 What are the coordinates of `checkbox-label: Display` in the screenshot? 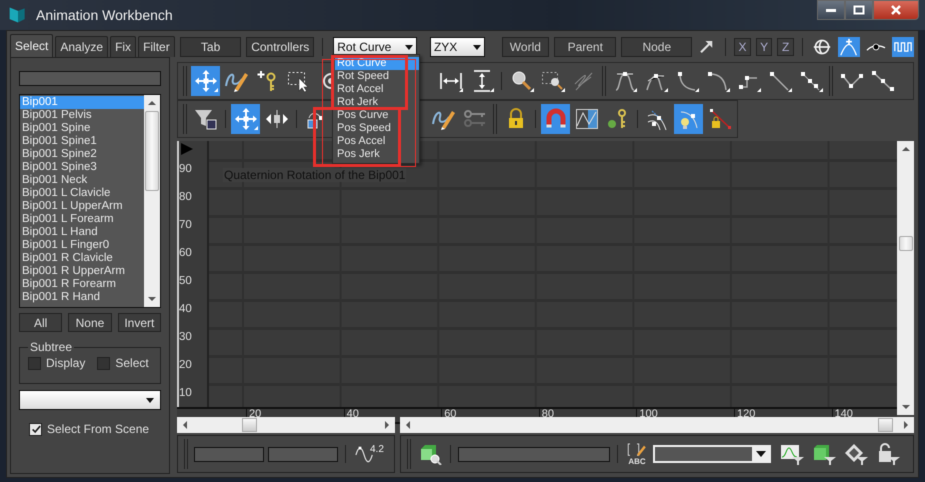 It's located at (66, 363).